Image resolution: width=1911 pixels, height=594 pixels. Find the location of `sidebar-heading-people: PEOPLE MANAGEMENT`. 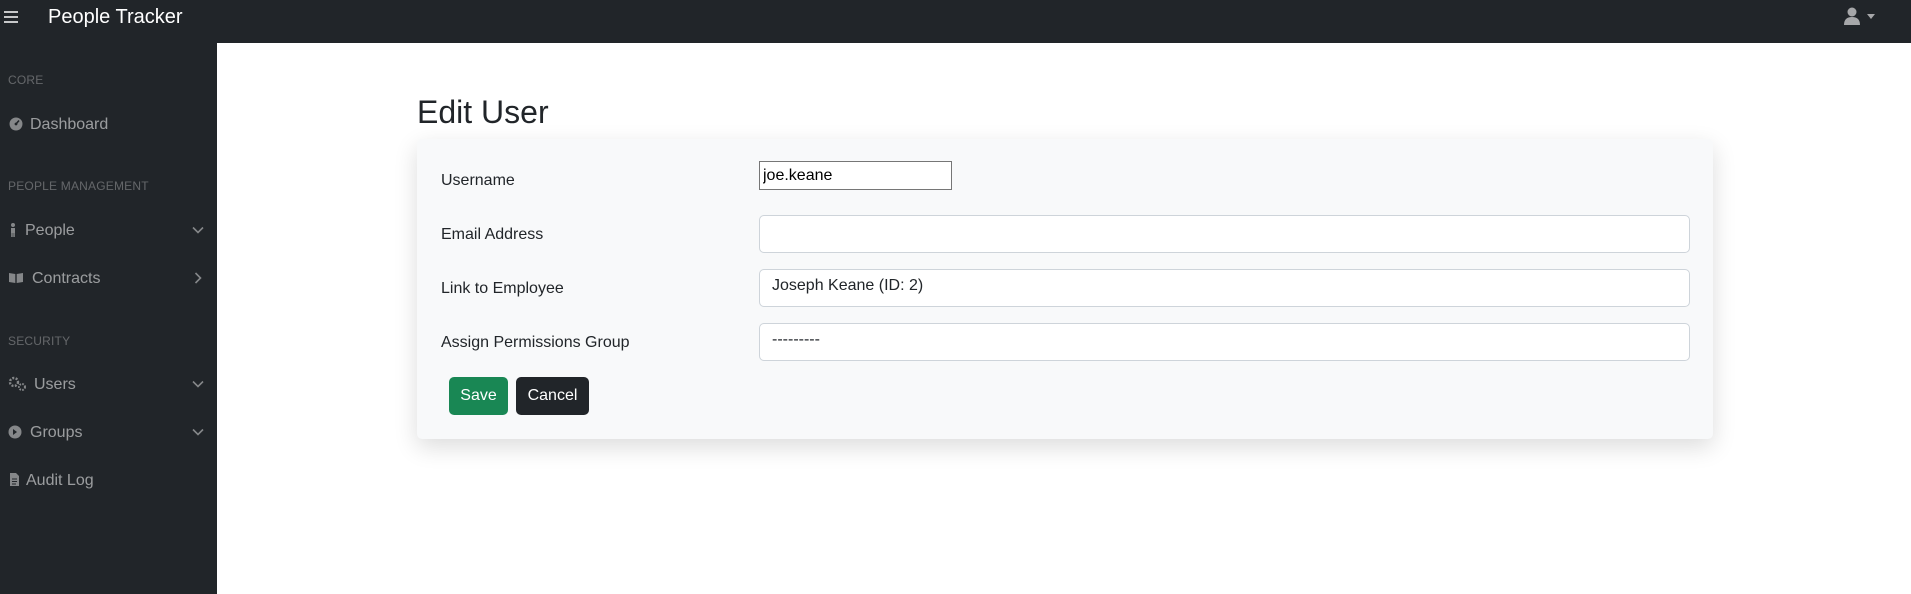

sidebar-heading-people: PEOPLE MANAGEMENT is located at coordinates (78, 186).